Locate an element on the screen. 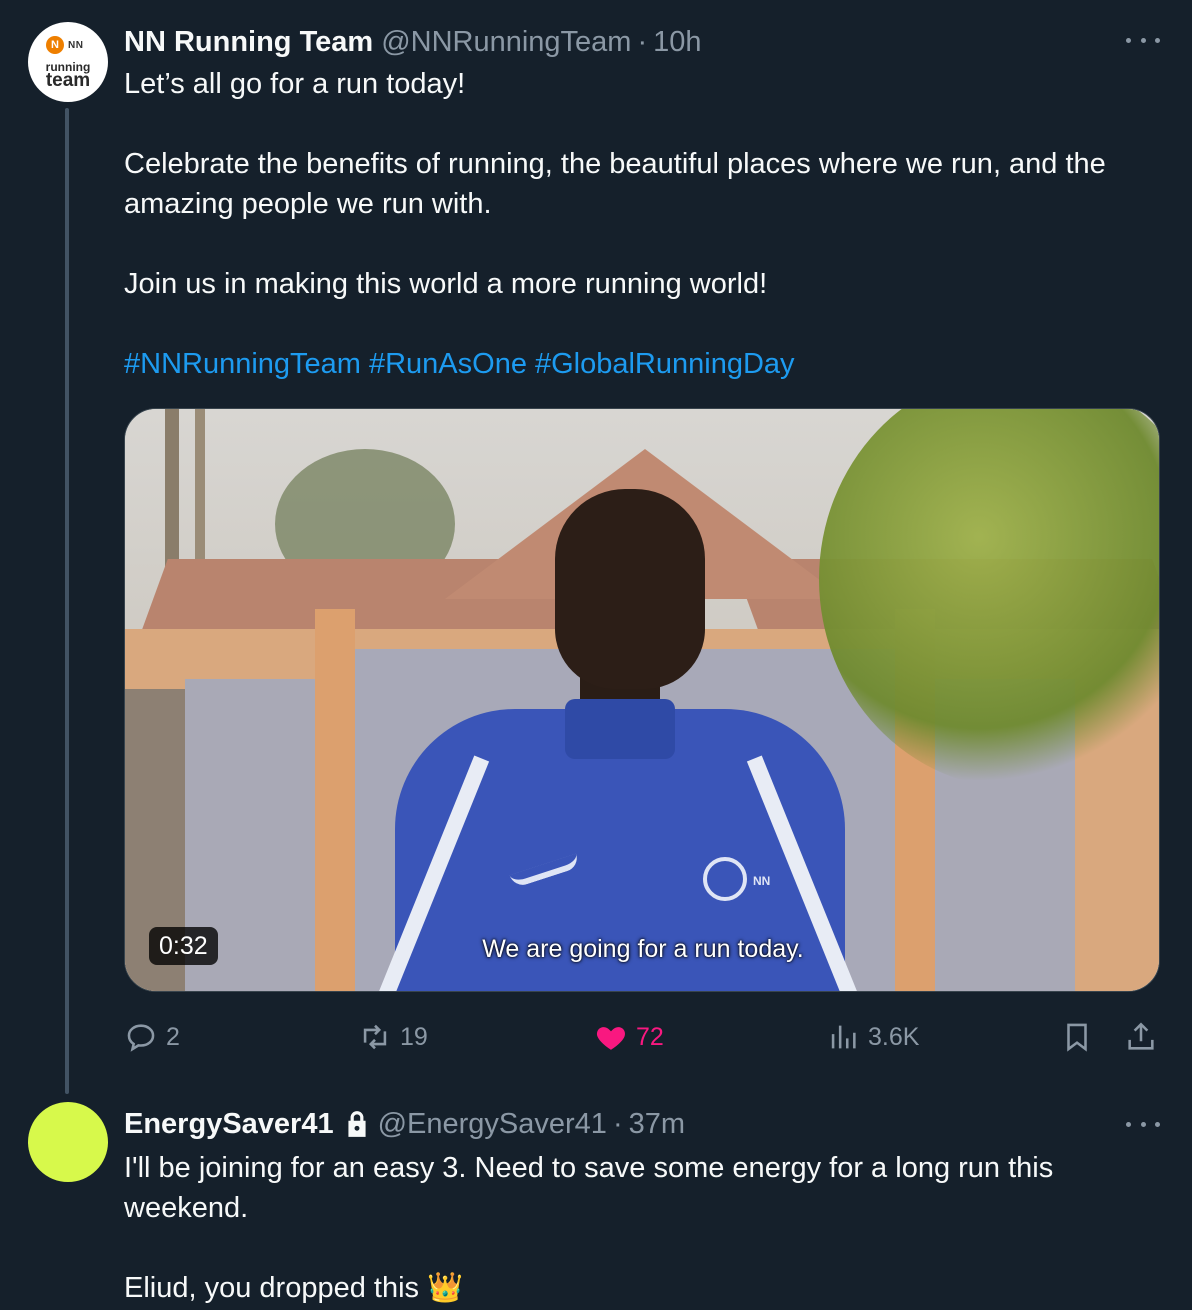 This screenshot has width=1192, height=1310. bookmark-button is located at coordinates (1077, 1037).